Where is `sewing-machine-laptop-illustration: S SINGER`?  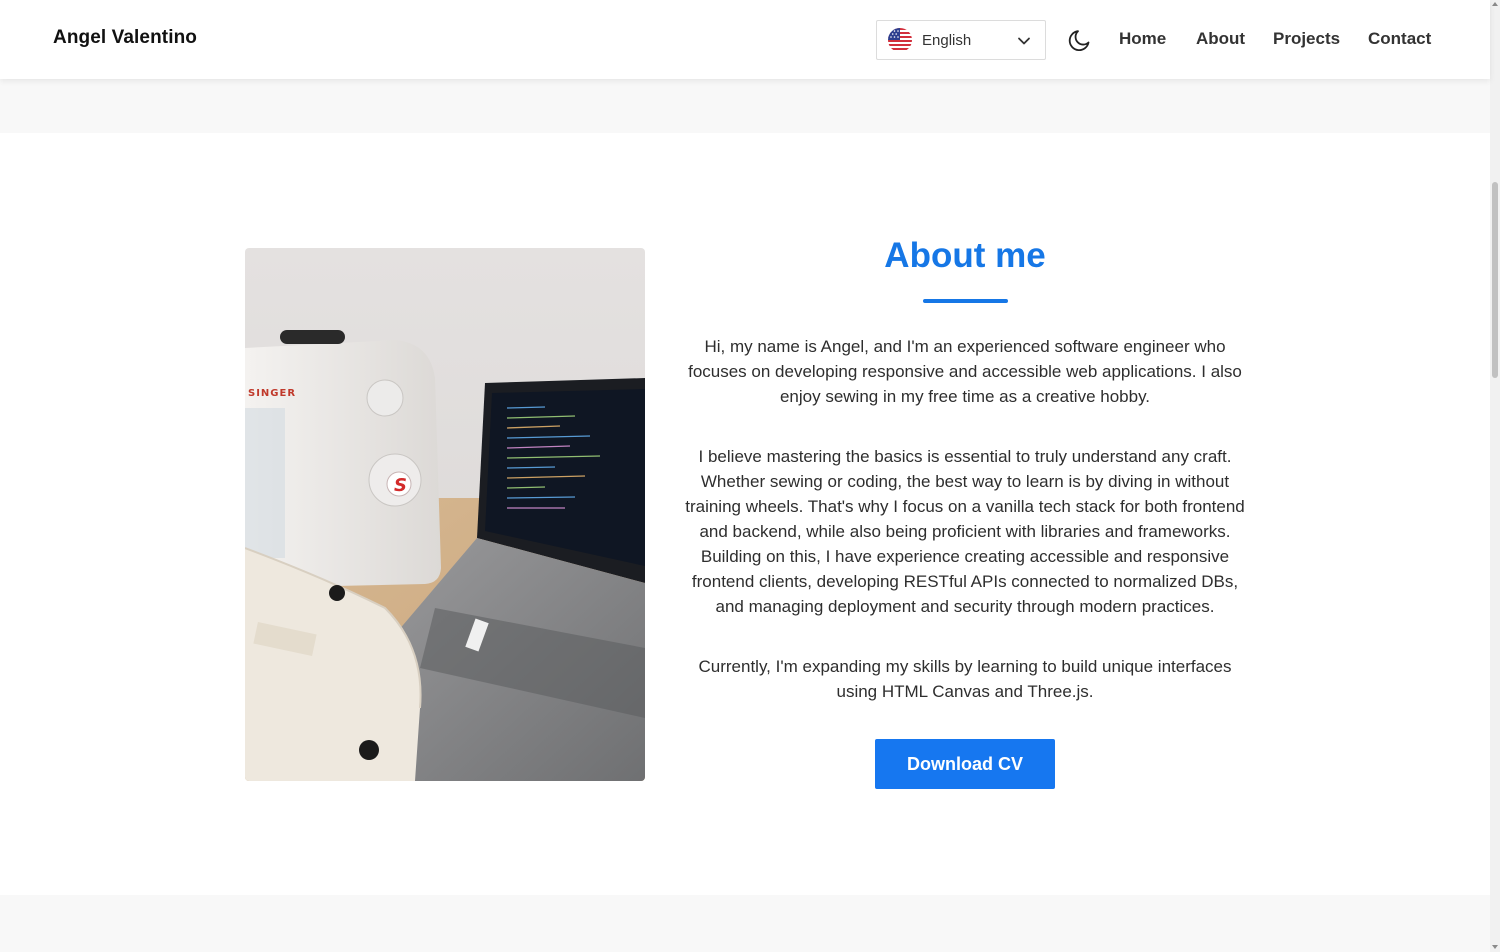
sewing-machine-laptop-illustration: S SINGER is located at coordinates (445, 514).